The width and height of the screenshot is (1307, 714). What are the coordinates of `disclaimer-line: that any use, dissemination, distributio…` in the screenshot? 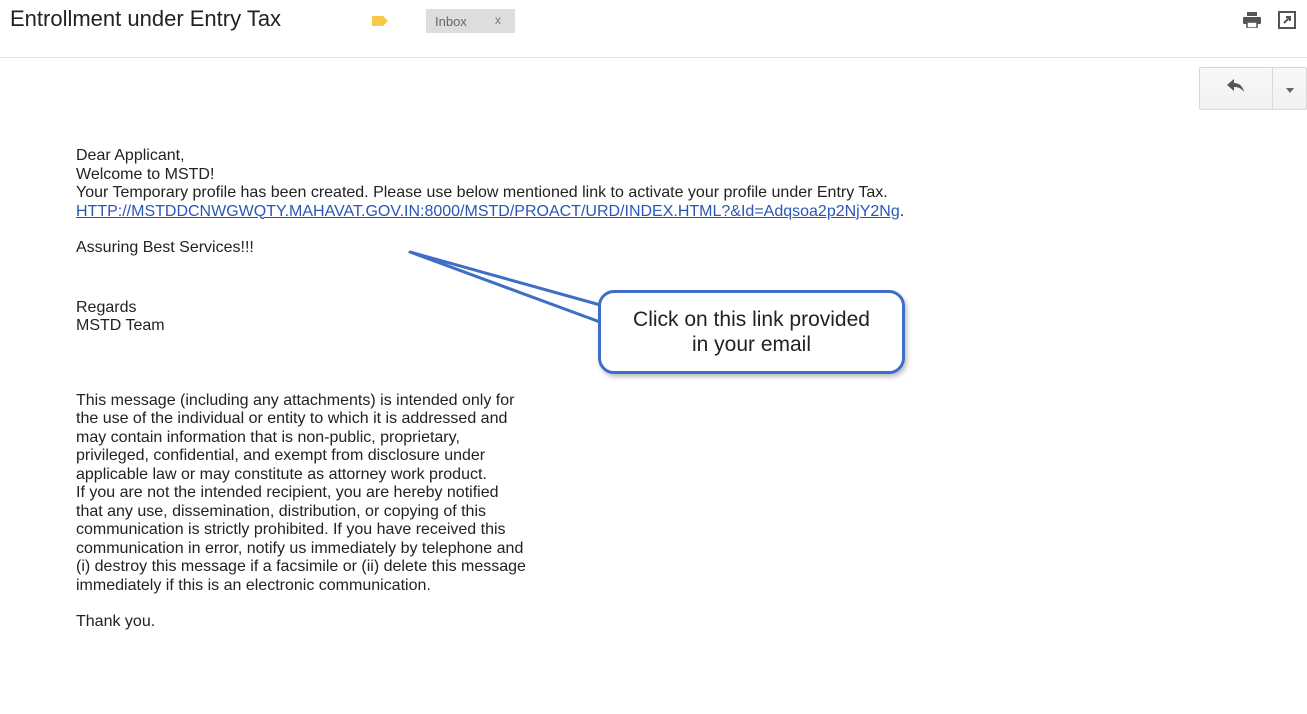 It's located at (281, 511).